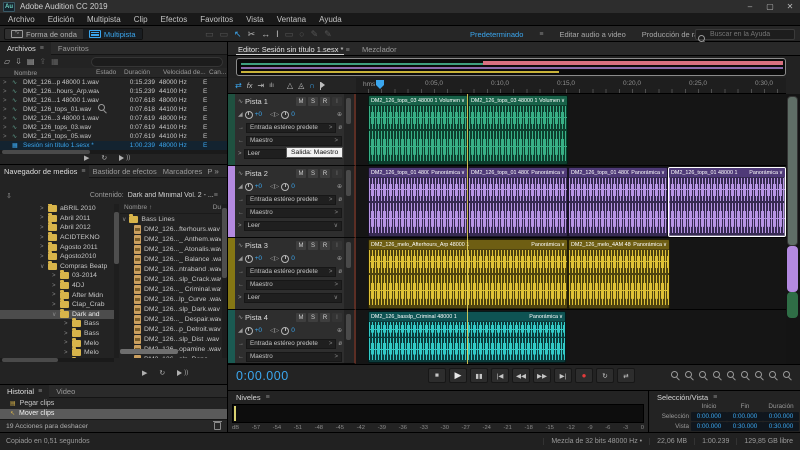  I want to click on history-item: ↖ Mover clips, so click(113, 413).